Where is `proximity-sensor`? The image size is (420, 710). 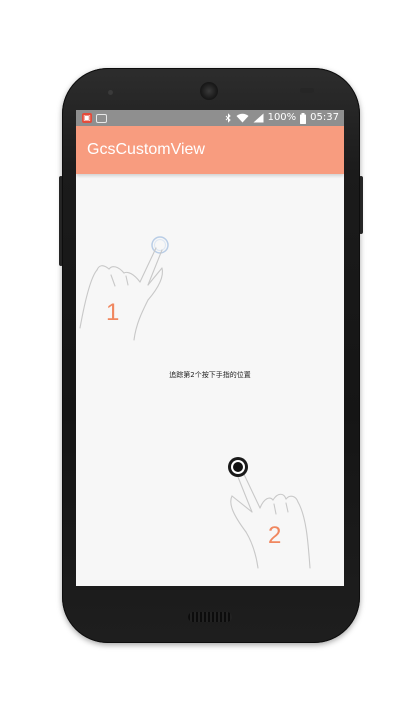 proximity-sensor is located at coordinates (110, 92).